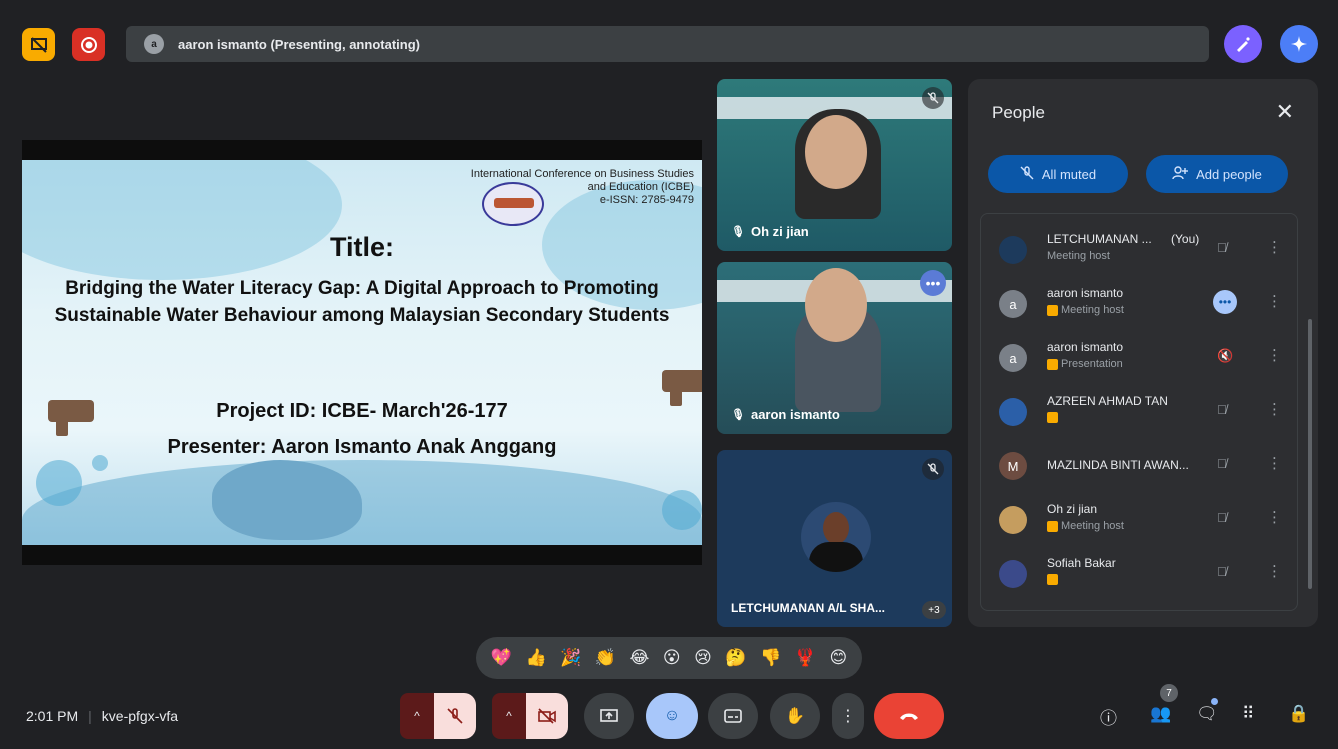 Image resolution: width=1338 pixels, height=749 pixels. I want to click on camera-off-icon, so click(547, 716).